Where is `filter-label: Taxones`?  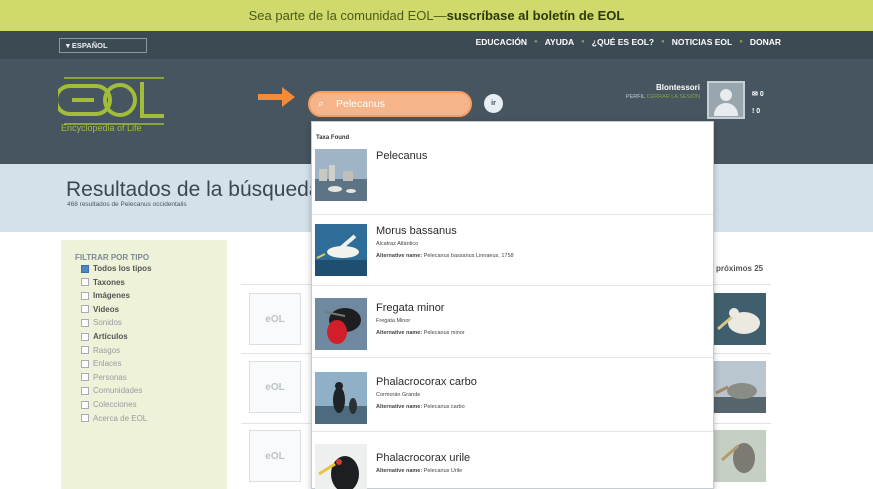 filter-label: Taxones is located at coordinates (109, 282).